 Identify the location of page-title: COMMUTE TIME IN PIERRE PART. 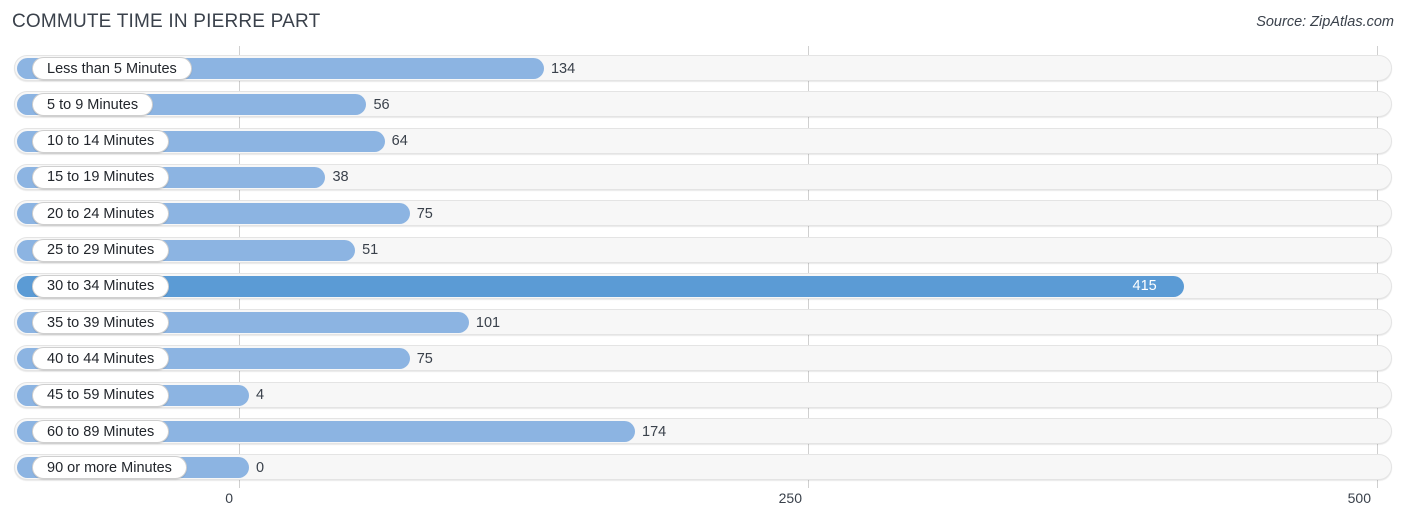
(166, 21).